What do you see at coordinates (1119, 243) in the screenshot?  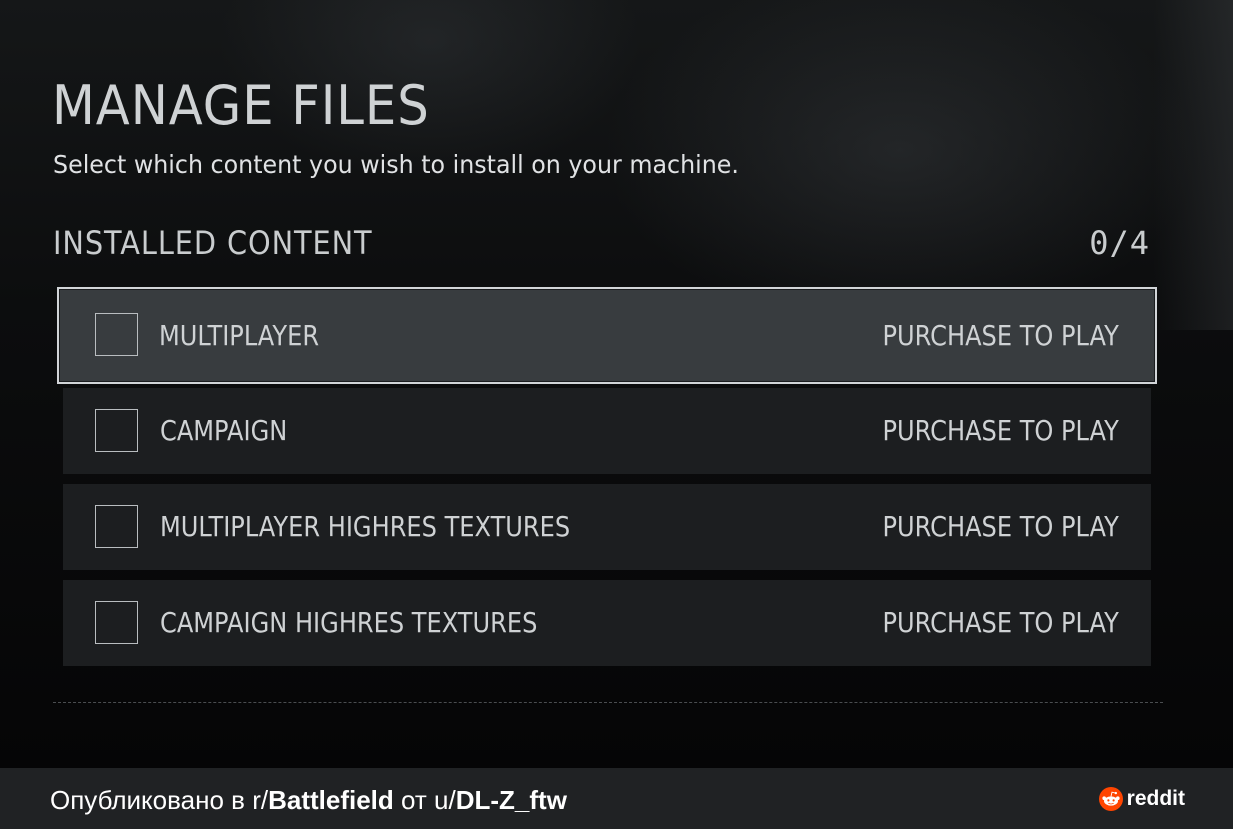 I see `installed-count: 0/4` at bounding box center [1119, 243].